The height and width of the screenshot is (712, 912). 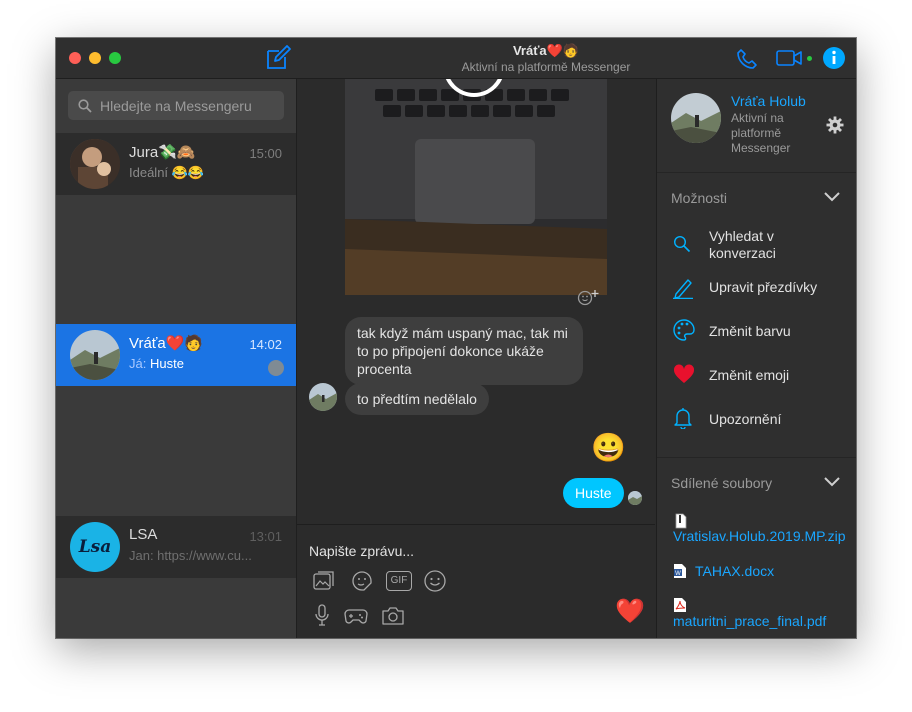 I want to click on conversation-item-vrata: Vráťa❤️🧑 14:02 Já: Huste, so click(x=176, y=355).